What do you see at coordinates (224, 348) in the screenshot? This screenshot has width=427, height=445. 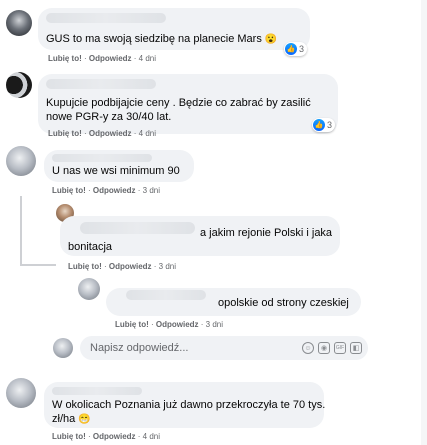 I see `reply-input: Napisz odpowiedź... ☺ ◉ GIF ◧` at bounding box center [224, 348].